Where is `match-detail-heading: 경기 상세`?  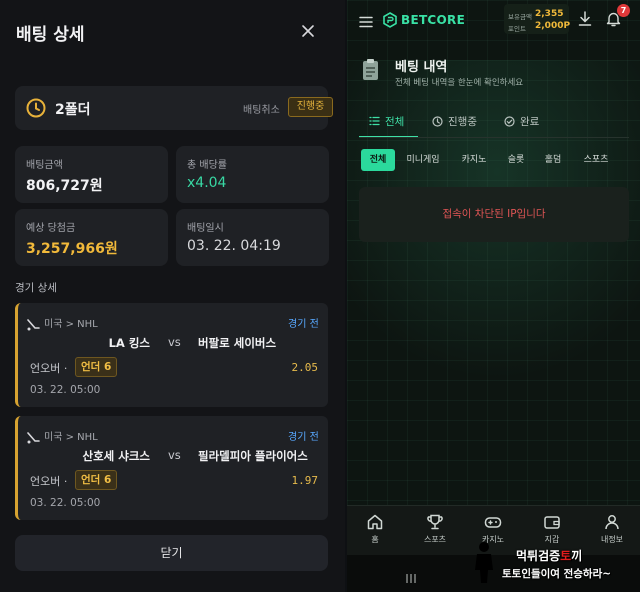
match-detail-heading: 경기 상세 is located at coordinates (36, 288).